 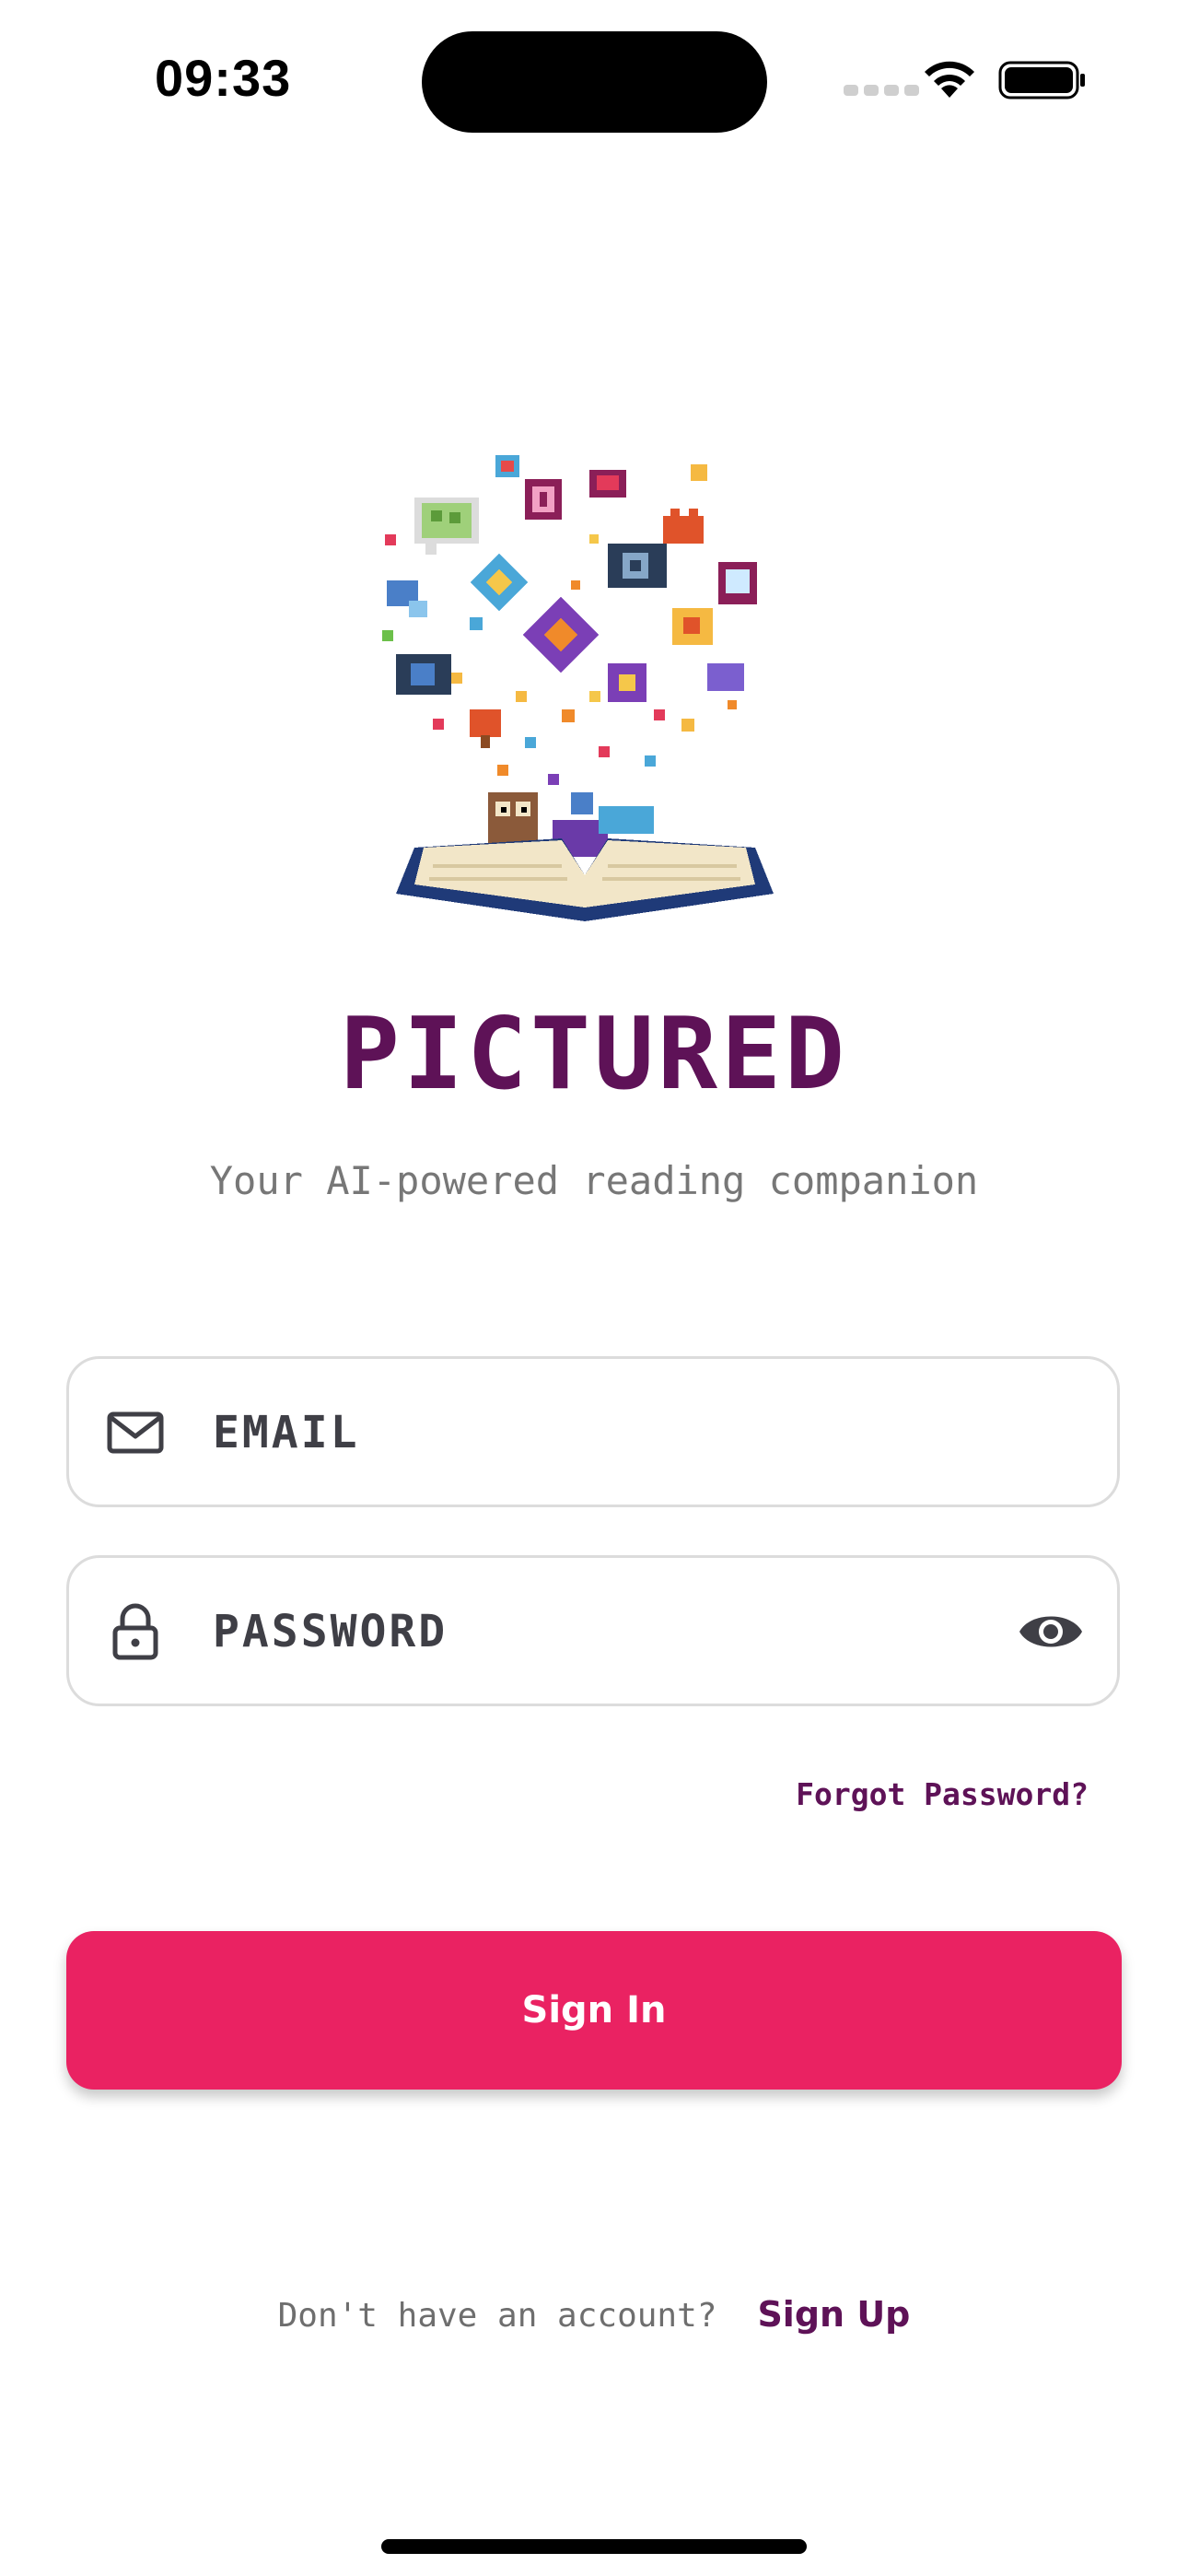 What do you see at coordinates (949, 79) in the screenshot?
I see `wifi-icon` at bounding box center [949, 79].